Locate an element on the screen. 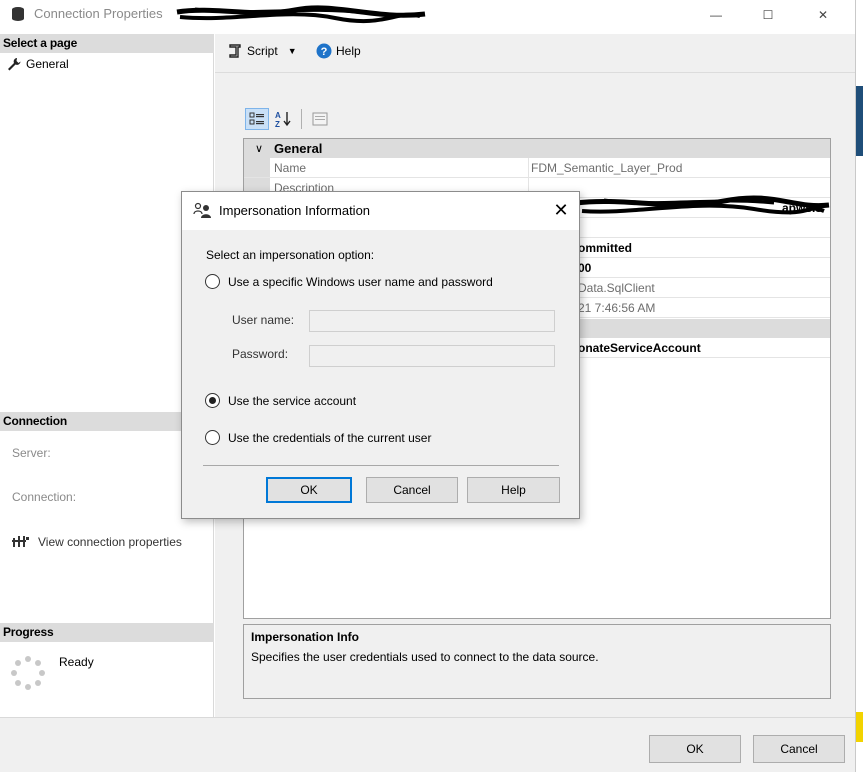  background-window-accent is located at coordinates (859, 121).